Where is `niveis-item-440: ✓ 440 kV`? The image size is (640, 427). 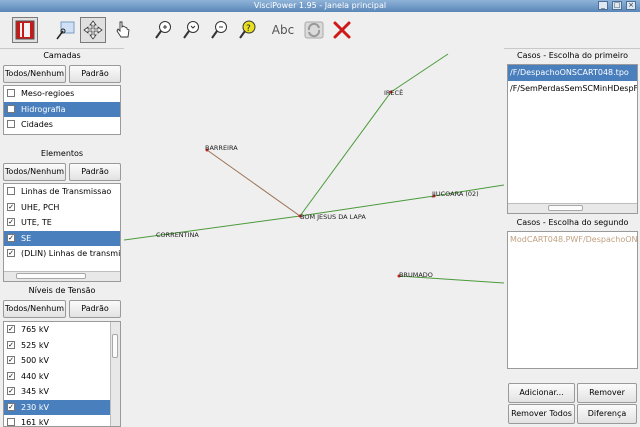
niveis-item-440: ✓ 440 kV is located at coordinates (62, 377).